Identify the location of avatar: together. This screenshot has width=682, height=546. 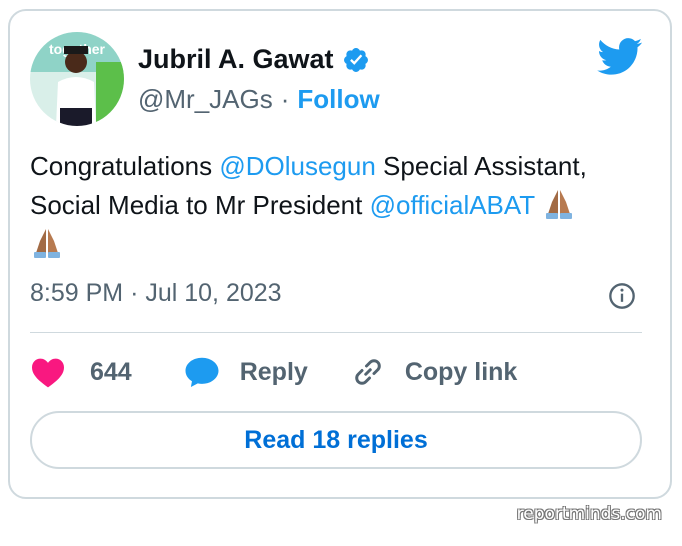
(77, 79).